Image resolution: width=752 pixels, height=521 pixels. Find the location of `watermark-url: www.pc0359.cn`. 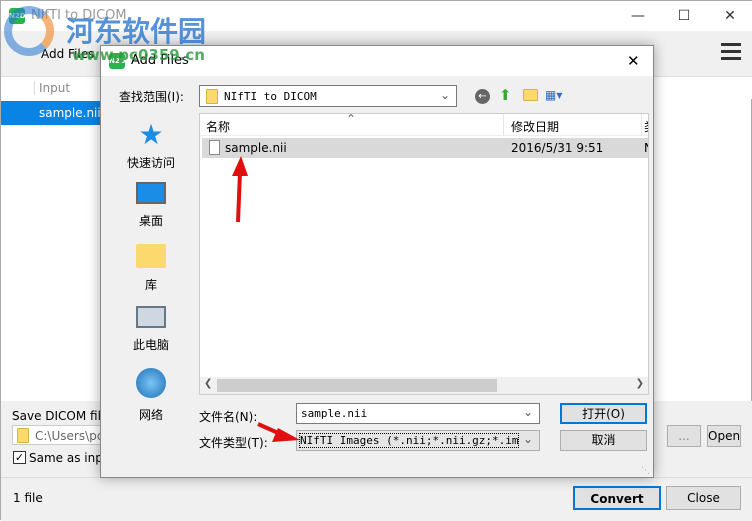

watermark-url: www.pc0359.cn is located at coordinates (138, 55).